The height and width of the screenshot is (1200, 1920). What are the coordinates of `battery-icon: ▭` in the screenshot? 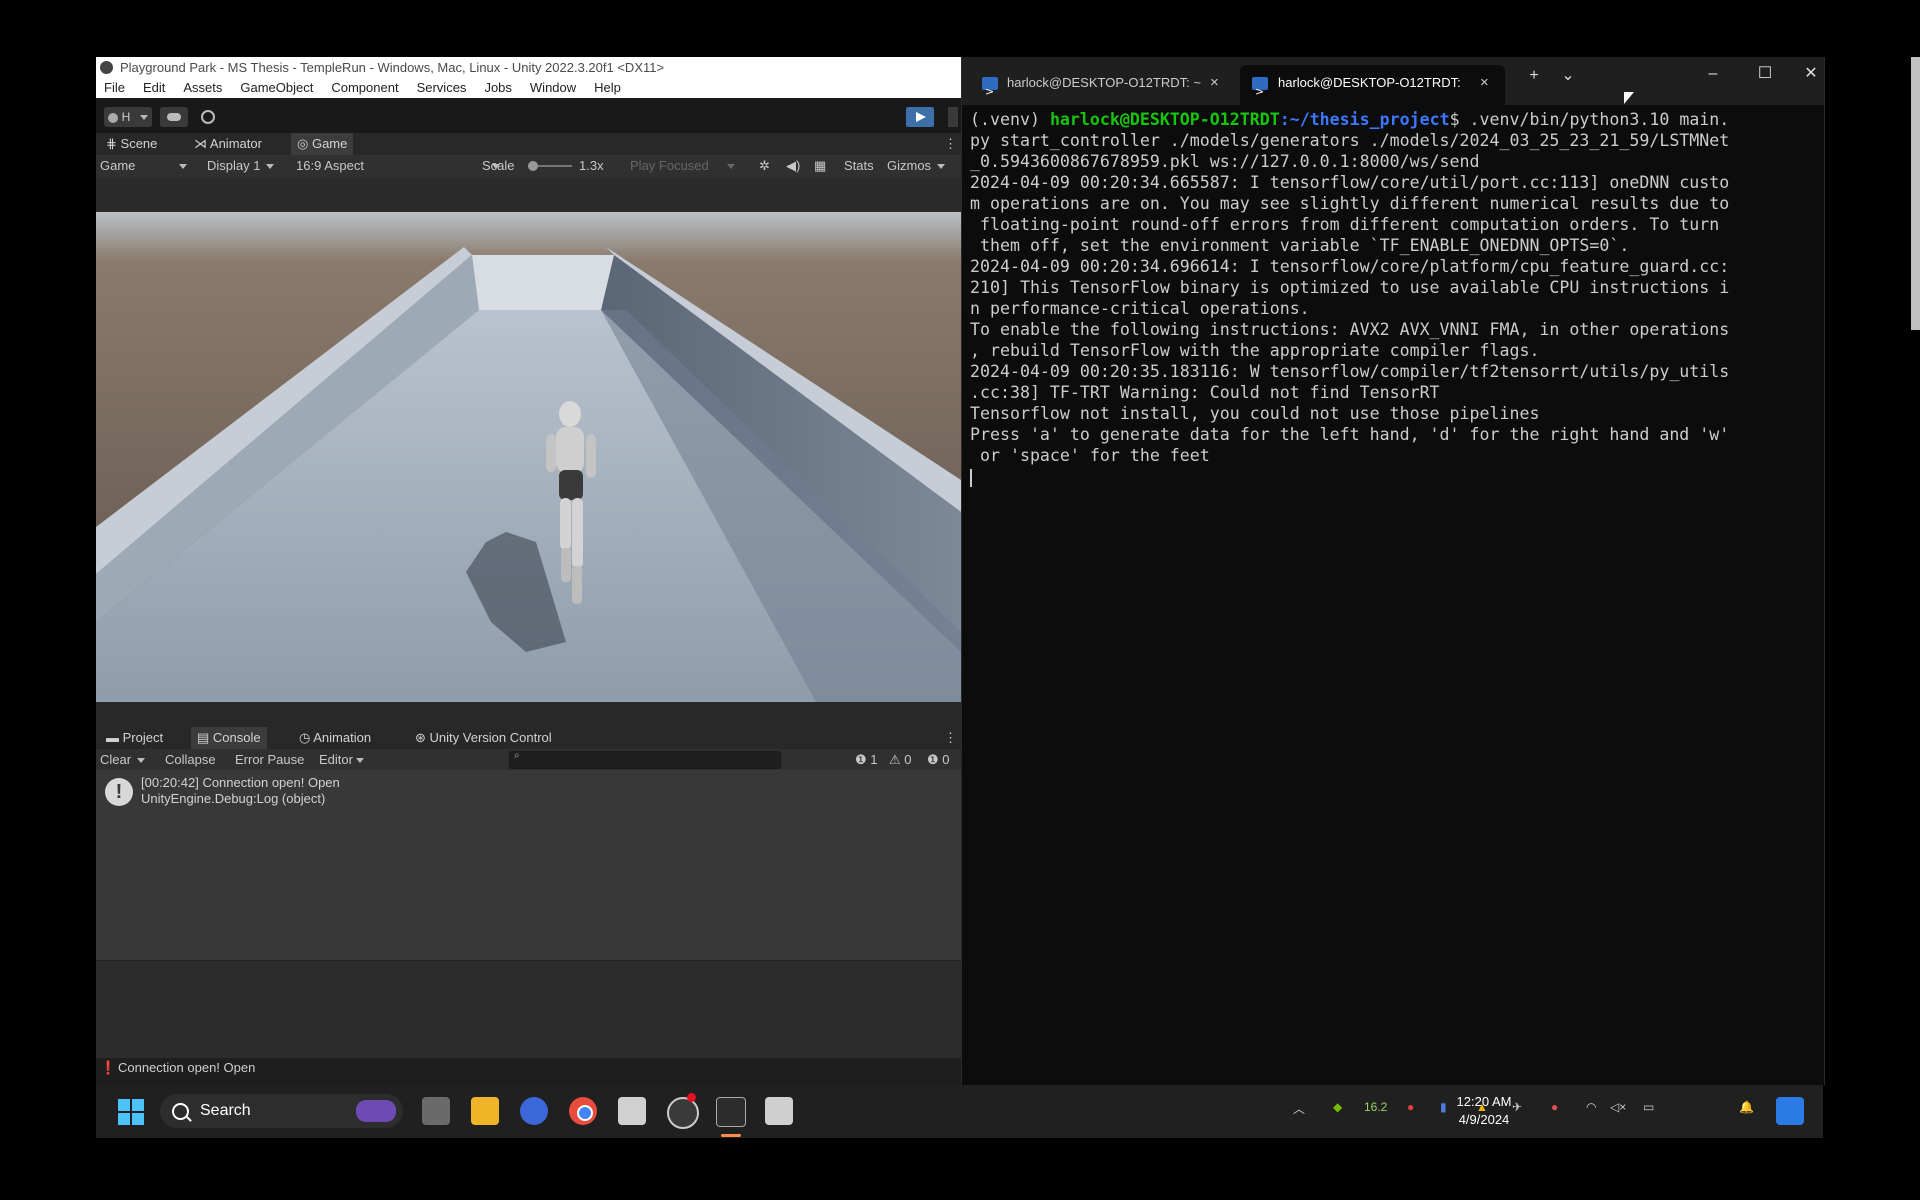 It's located at (1648, 1107).